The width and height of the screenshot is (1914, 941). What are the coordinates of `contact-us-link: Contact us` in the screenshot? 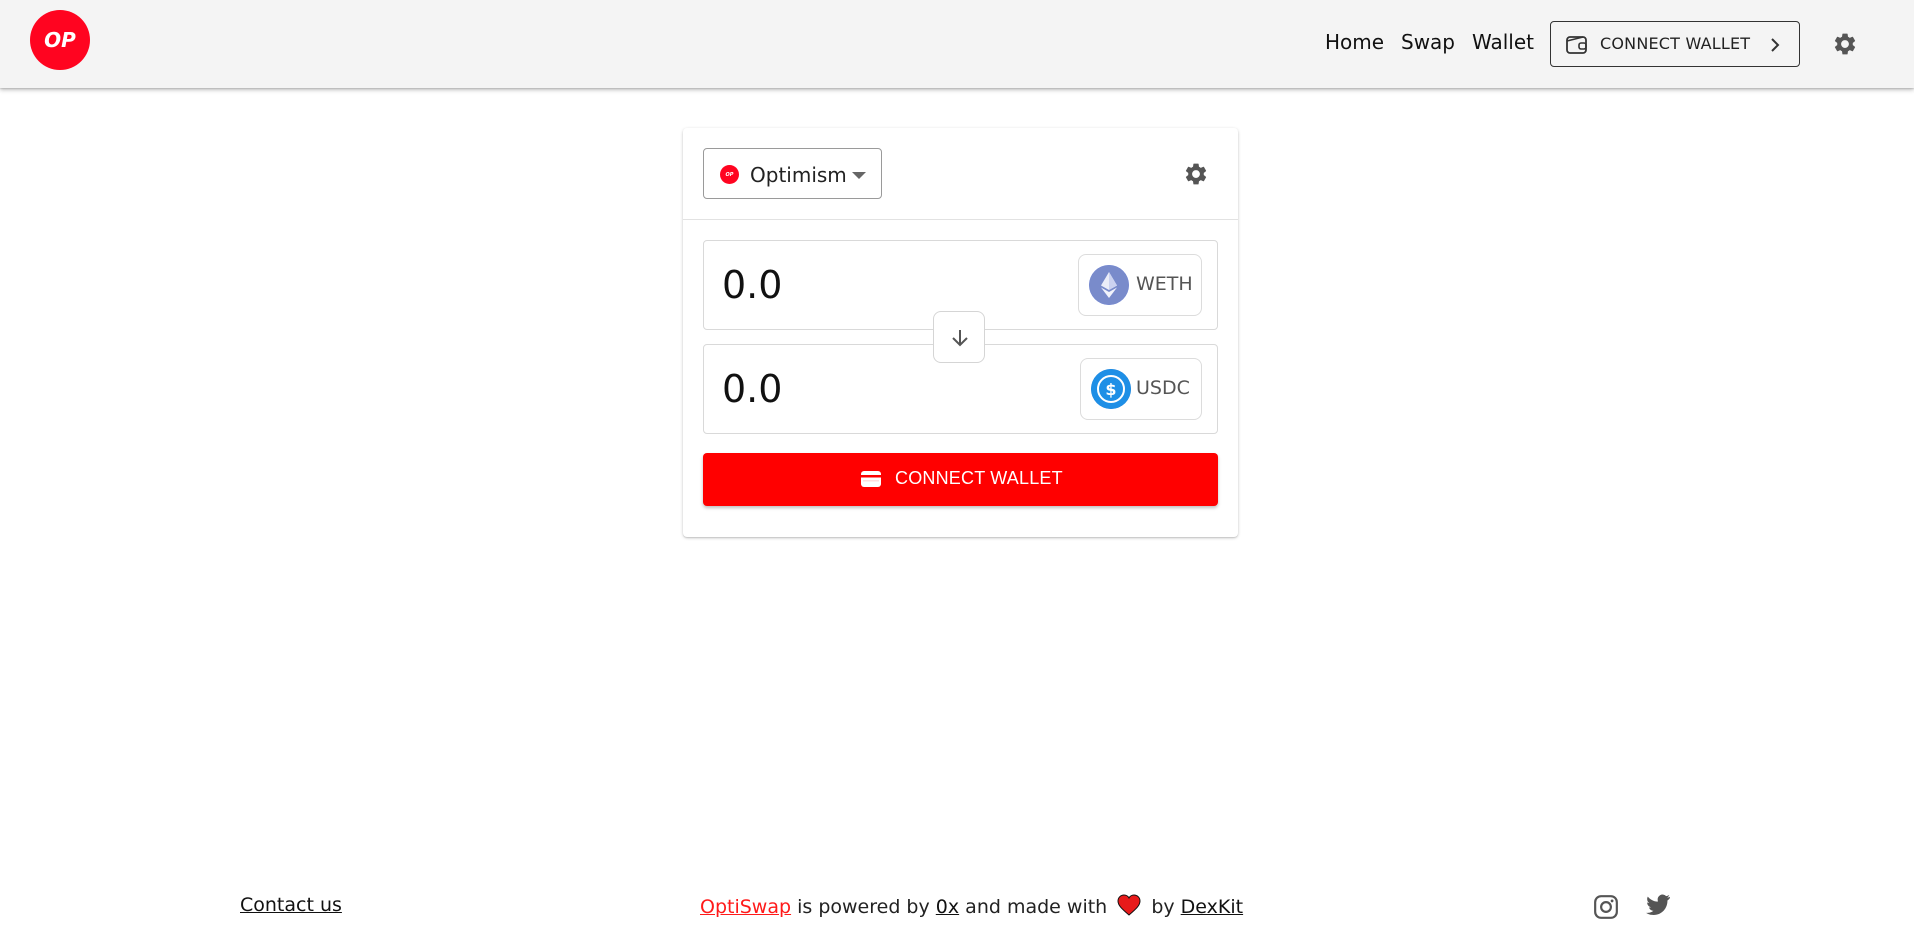 It's located at (291, 905).